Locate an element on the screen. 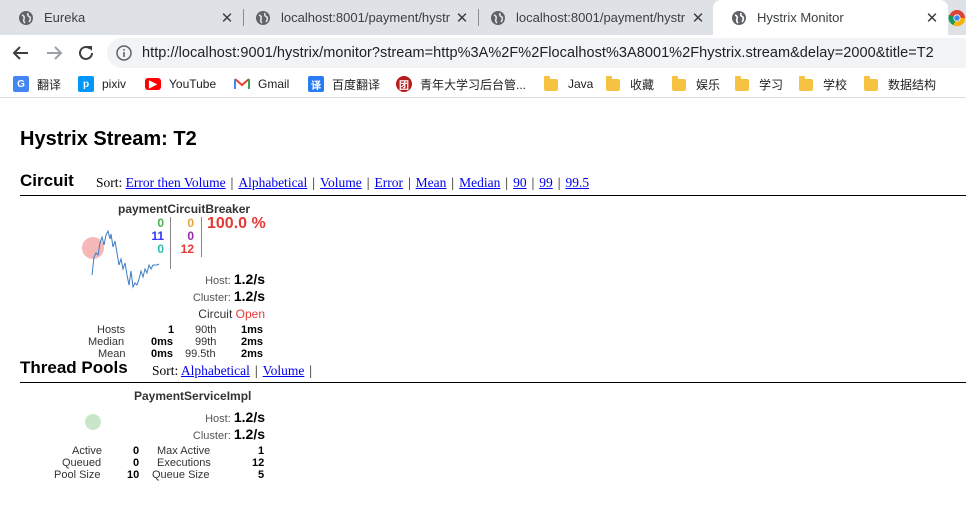 The height and width of the screenshot is (522, 966). queued-value: 0 is located at coordinates (136, 463).